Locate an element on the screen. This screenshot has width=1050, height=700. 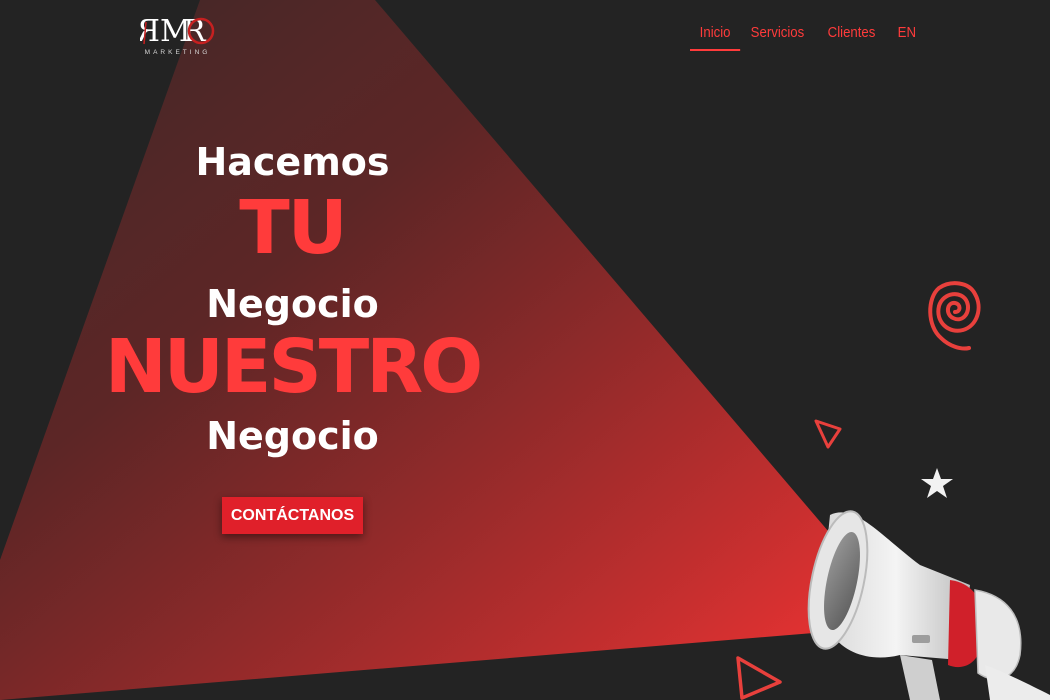
nav-item-servicios: Servicios is located at coordinates (777, 37).